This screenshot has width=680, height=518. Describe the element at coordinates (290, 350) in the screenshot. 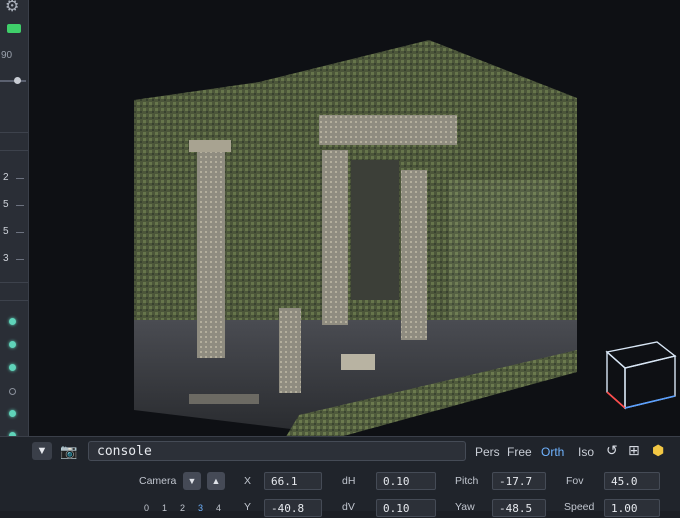

I see `broken-column` at that location.